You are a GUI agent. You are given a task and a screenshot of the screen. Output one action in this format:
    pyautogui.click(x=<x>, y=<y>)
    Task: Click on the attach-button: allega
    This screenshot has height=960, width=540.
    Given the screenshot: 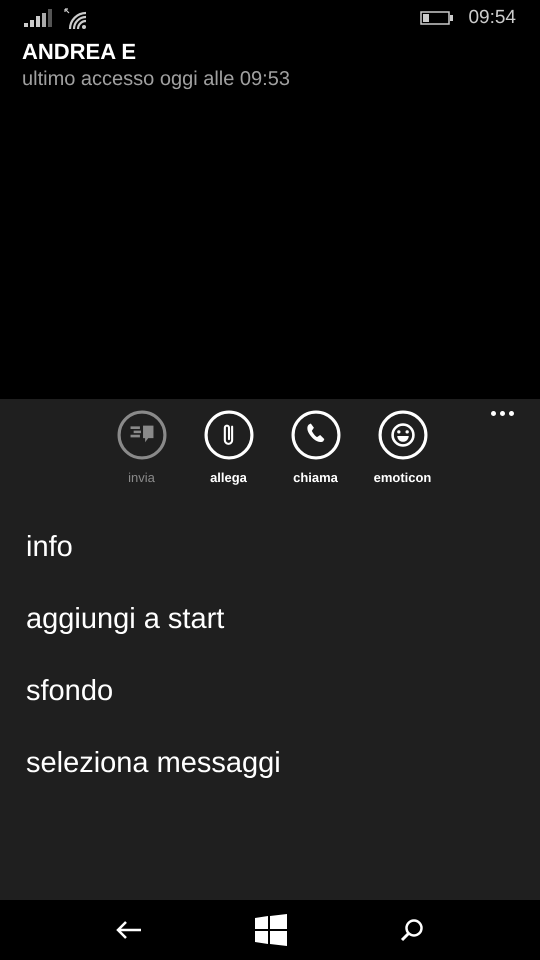 What is the action you would take?
    pyautogui.click(x=228, y=449)
    